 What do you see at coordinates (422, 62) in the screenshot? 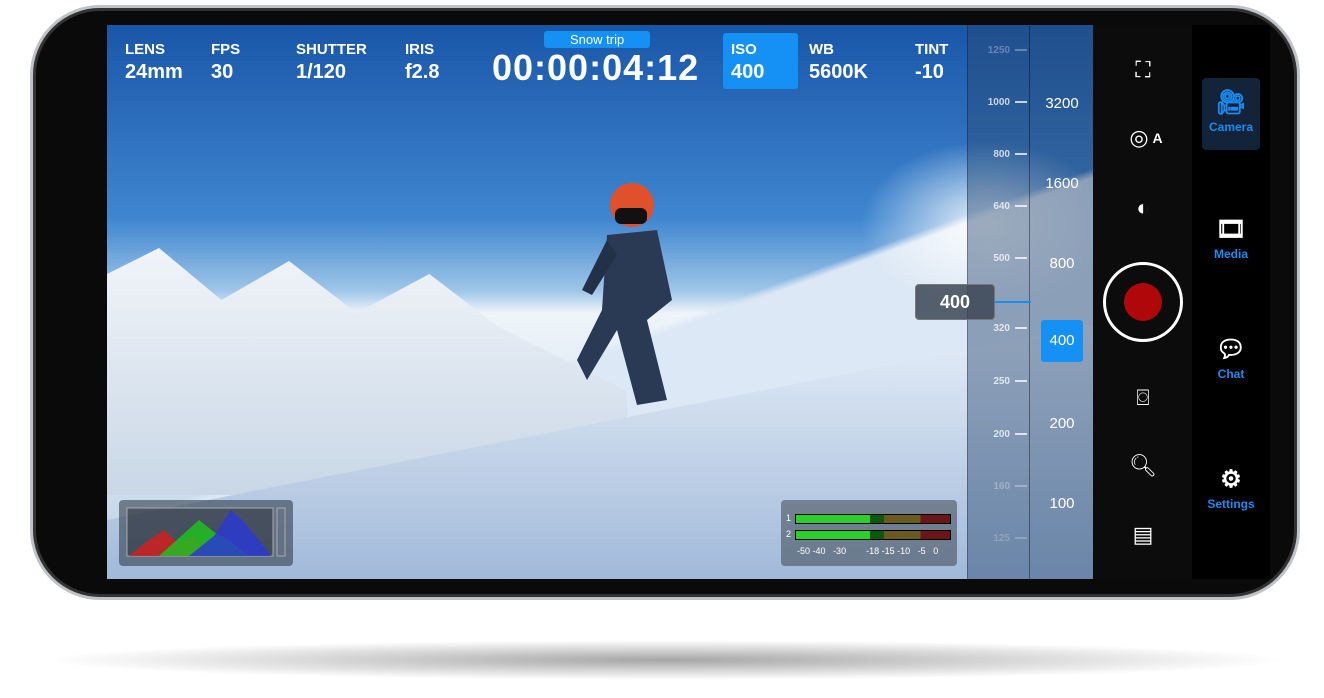
I see `iris-readout: IRIS f2.8` at bounding box center [422, 62].